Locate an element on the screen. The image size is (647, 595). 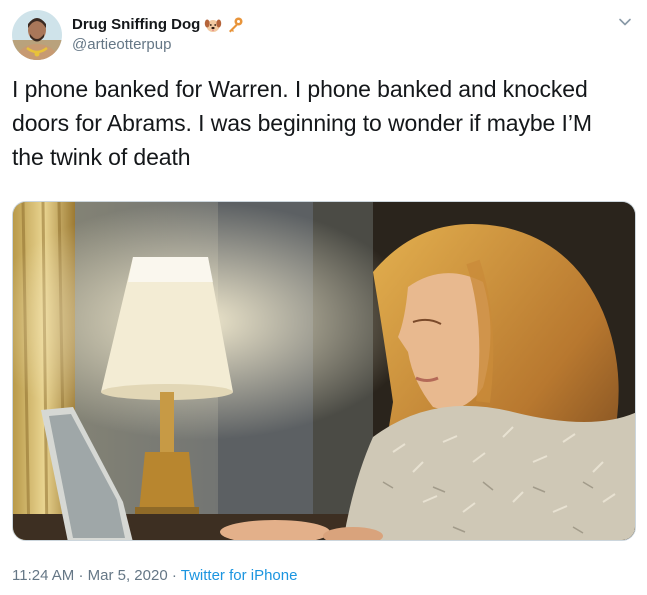
display-name-row: Drug Sniffing Dog is located at coordinates (158, 25).